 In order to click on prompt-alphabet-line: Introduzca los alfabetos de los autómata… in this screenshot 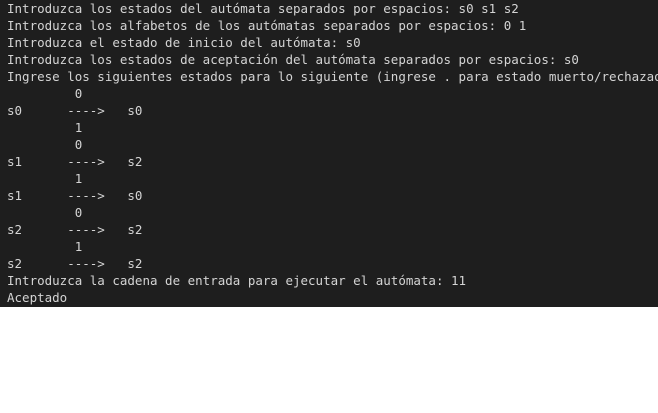, I will do `click(267, 25)`.